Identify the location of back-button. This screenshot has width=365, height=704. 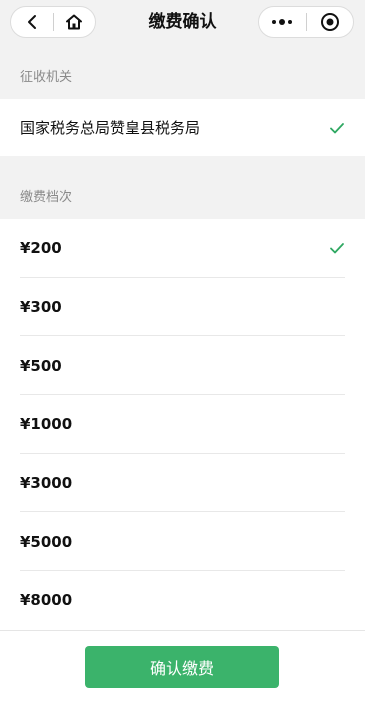
(32, 22).